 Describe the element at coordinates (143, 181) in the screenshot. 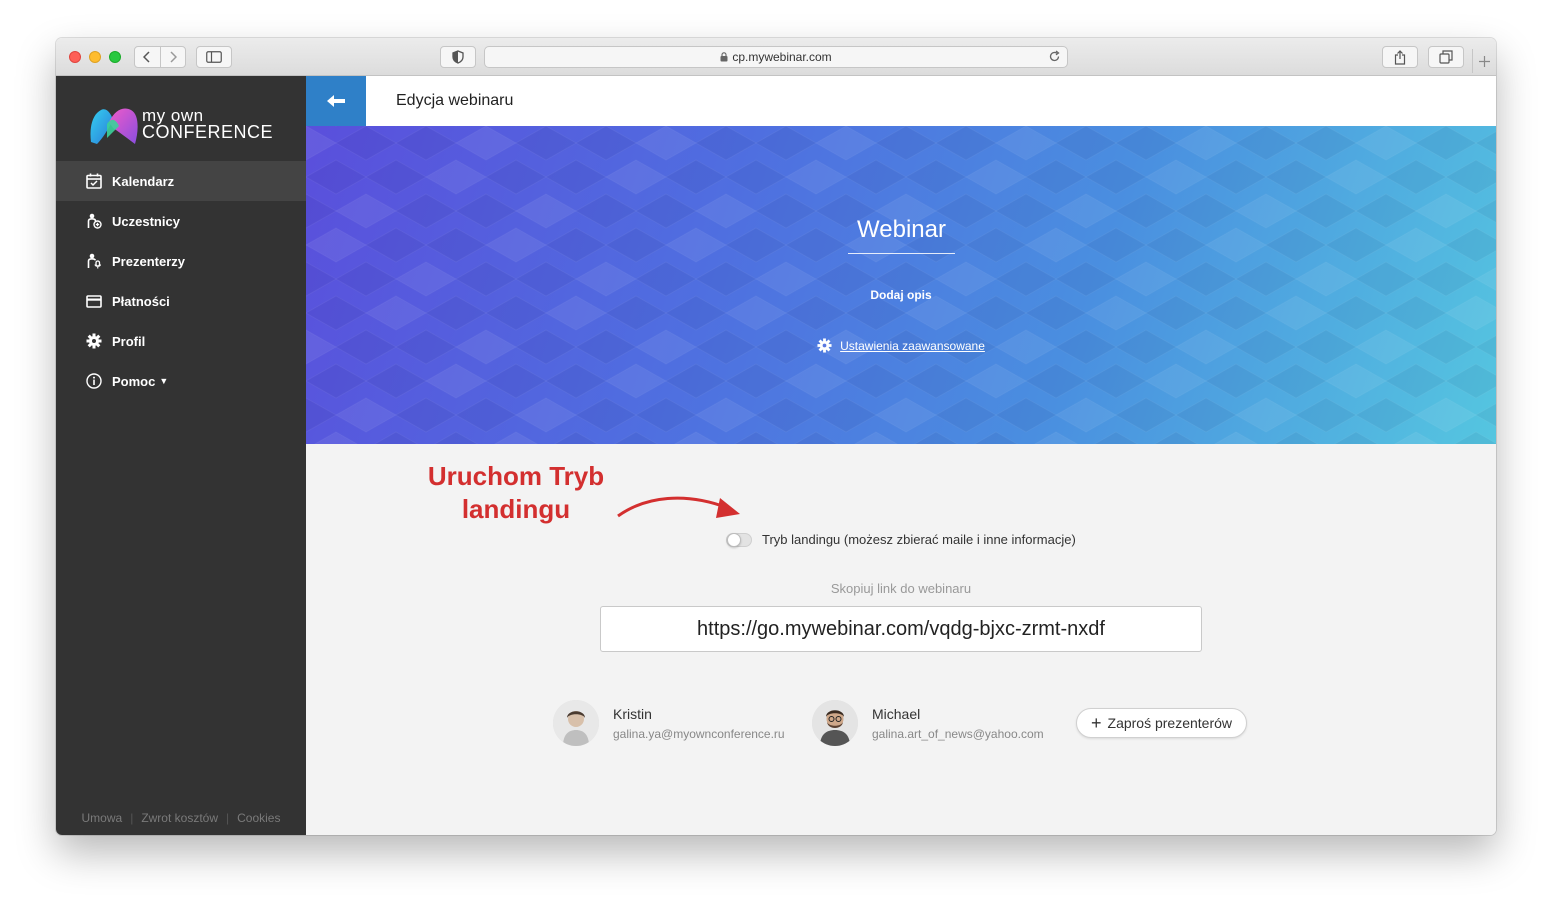

I see `sidebar-item-label: Kalendarz` at that location.